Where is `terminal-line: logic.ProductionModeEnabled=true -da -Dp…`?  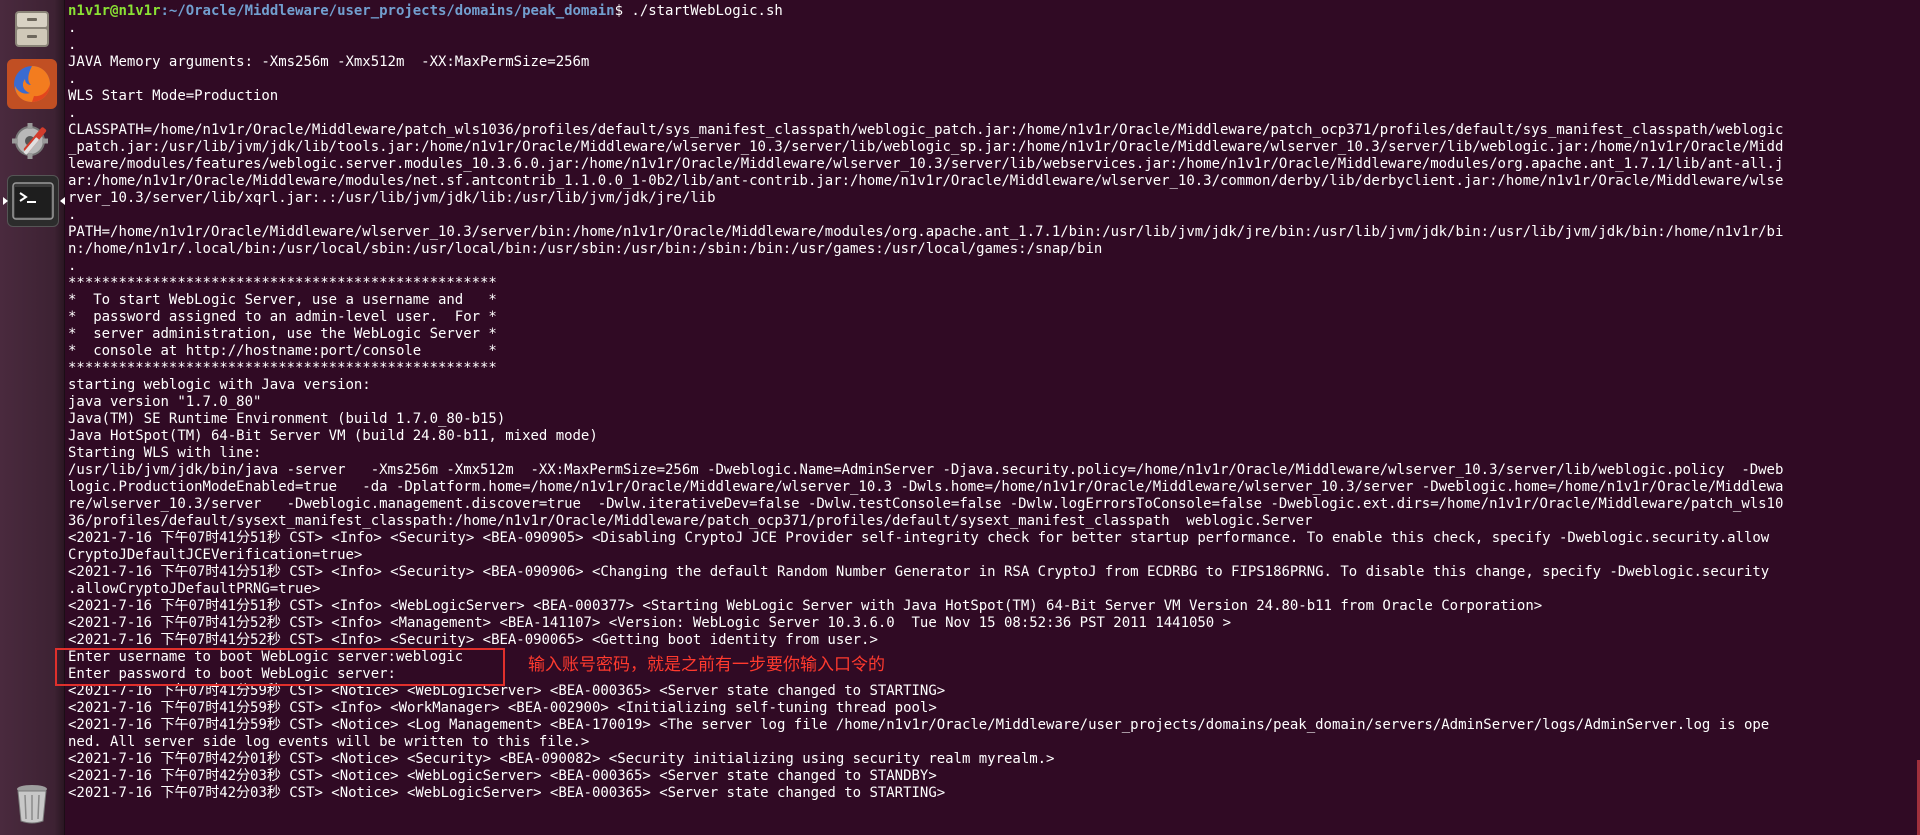 terminal-line: logic.ProductionModeEnabled=true -da -Dp… is located at coordinates (926, 487).